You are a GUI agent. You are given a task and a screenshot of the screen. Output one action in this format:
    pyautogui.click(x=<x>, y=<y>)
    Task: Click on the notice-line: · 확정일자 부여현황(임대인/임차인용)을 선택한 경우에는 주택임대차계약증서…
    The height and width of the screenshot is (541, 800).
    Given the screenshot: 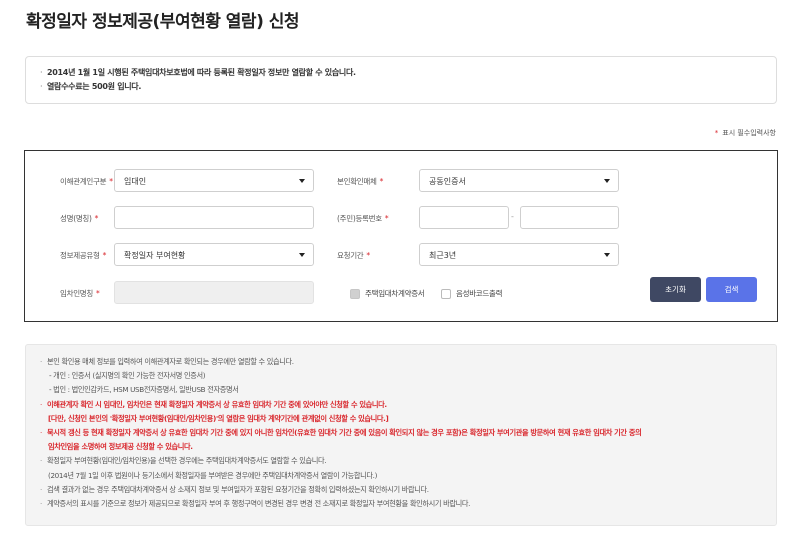 What is the action you would take?
    pyautogui.click(x=183, y=461)
    